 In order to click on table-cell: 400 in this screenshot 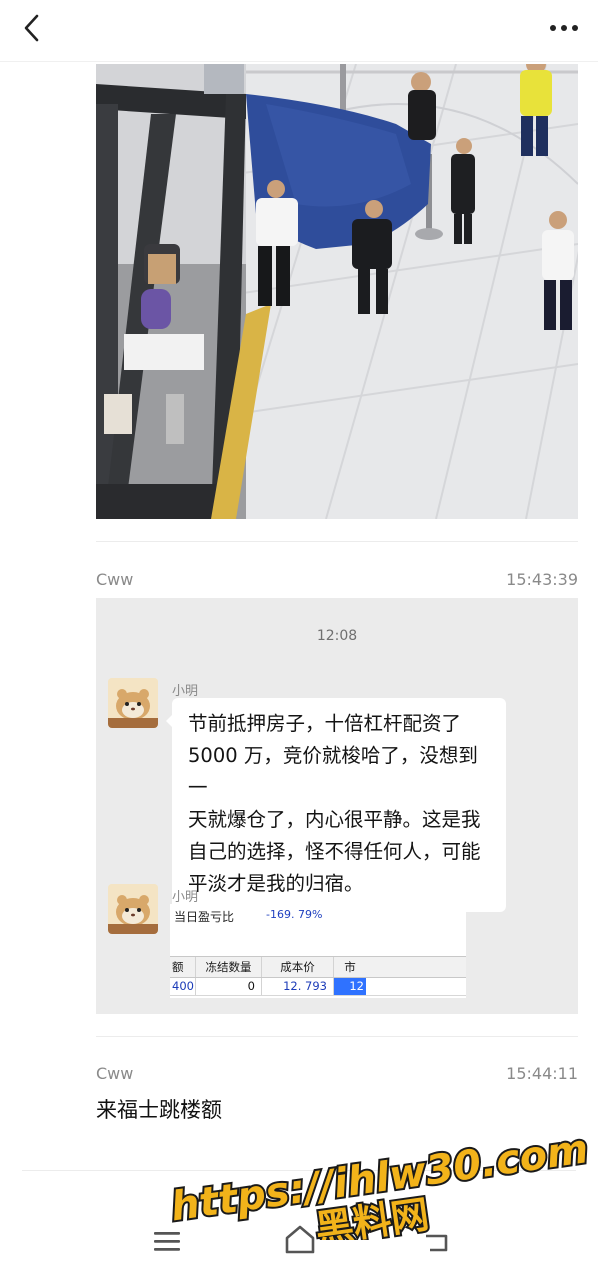, I will do `click(183, 986)`.